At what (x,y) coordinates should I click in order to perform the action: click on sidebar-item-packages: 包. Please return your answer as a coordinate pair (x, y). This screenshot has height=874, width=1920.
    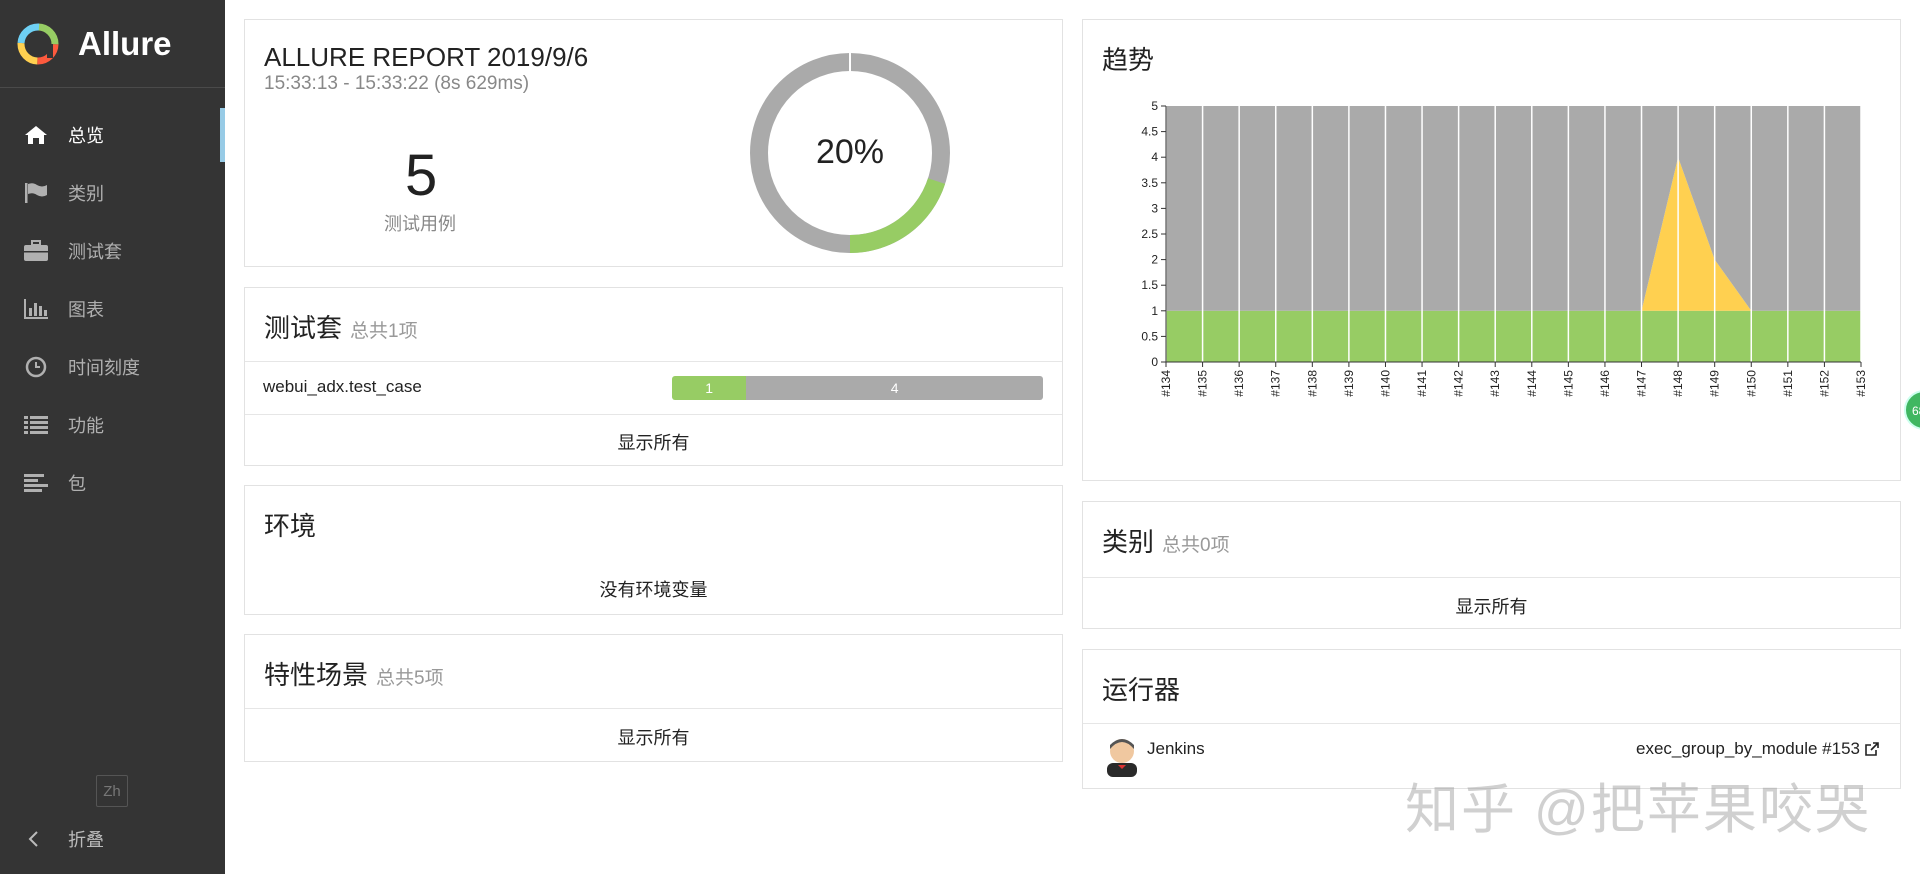
    Looking at the image, I should click on (112, 483).